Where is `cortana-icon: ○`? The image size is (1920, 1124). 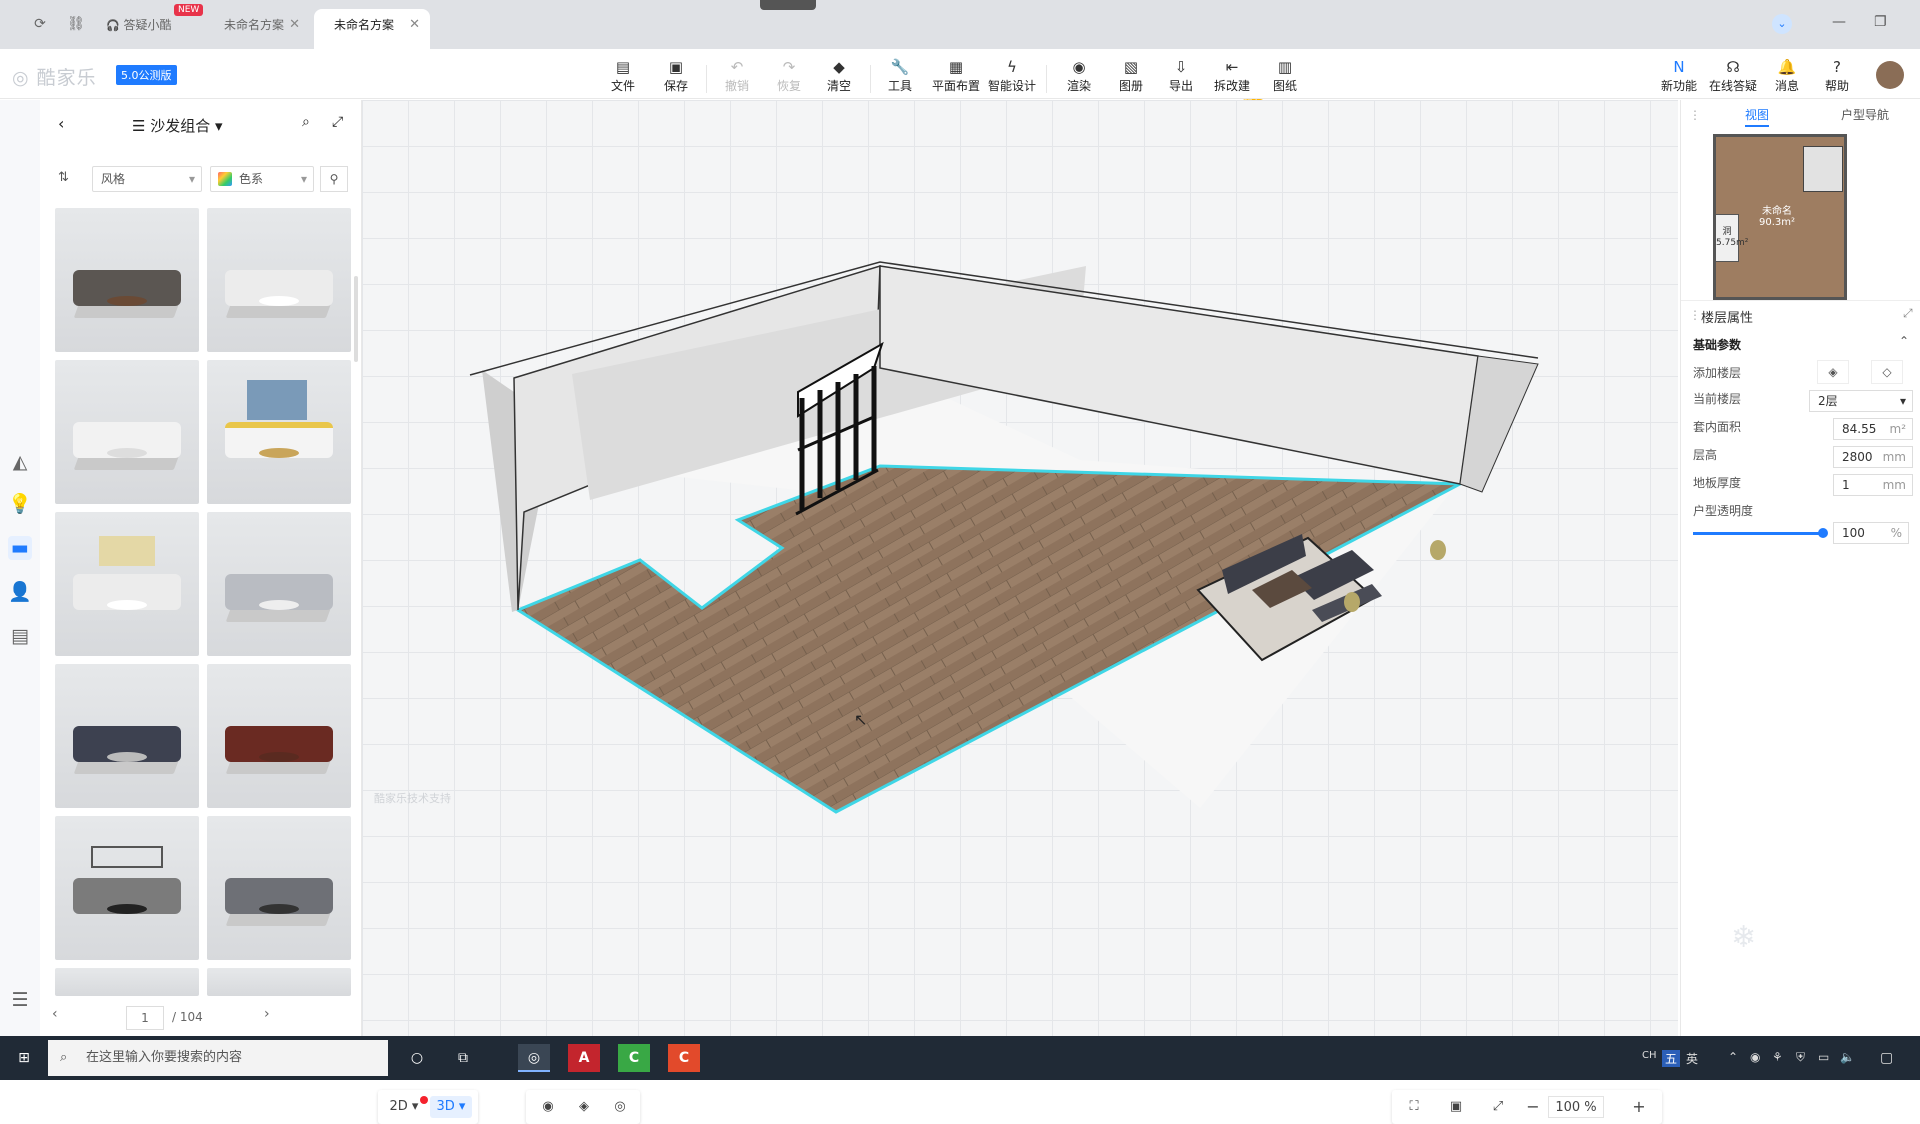
cortana-icon: ○ is located at coordinates (417, 1058).